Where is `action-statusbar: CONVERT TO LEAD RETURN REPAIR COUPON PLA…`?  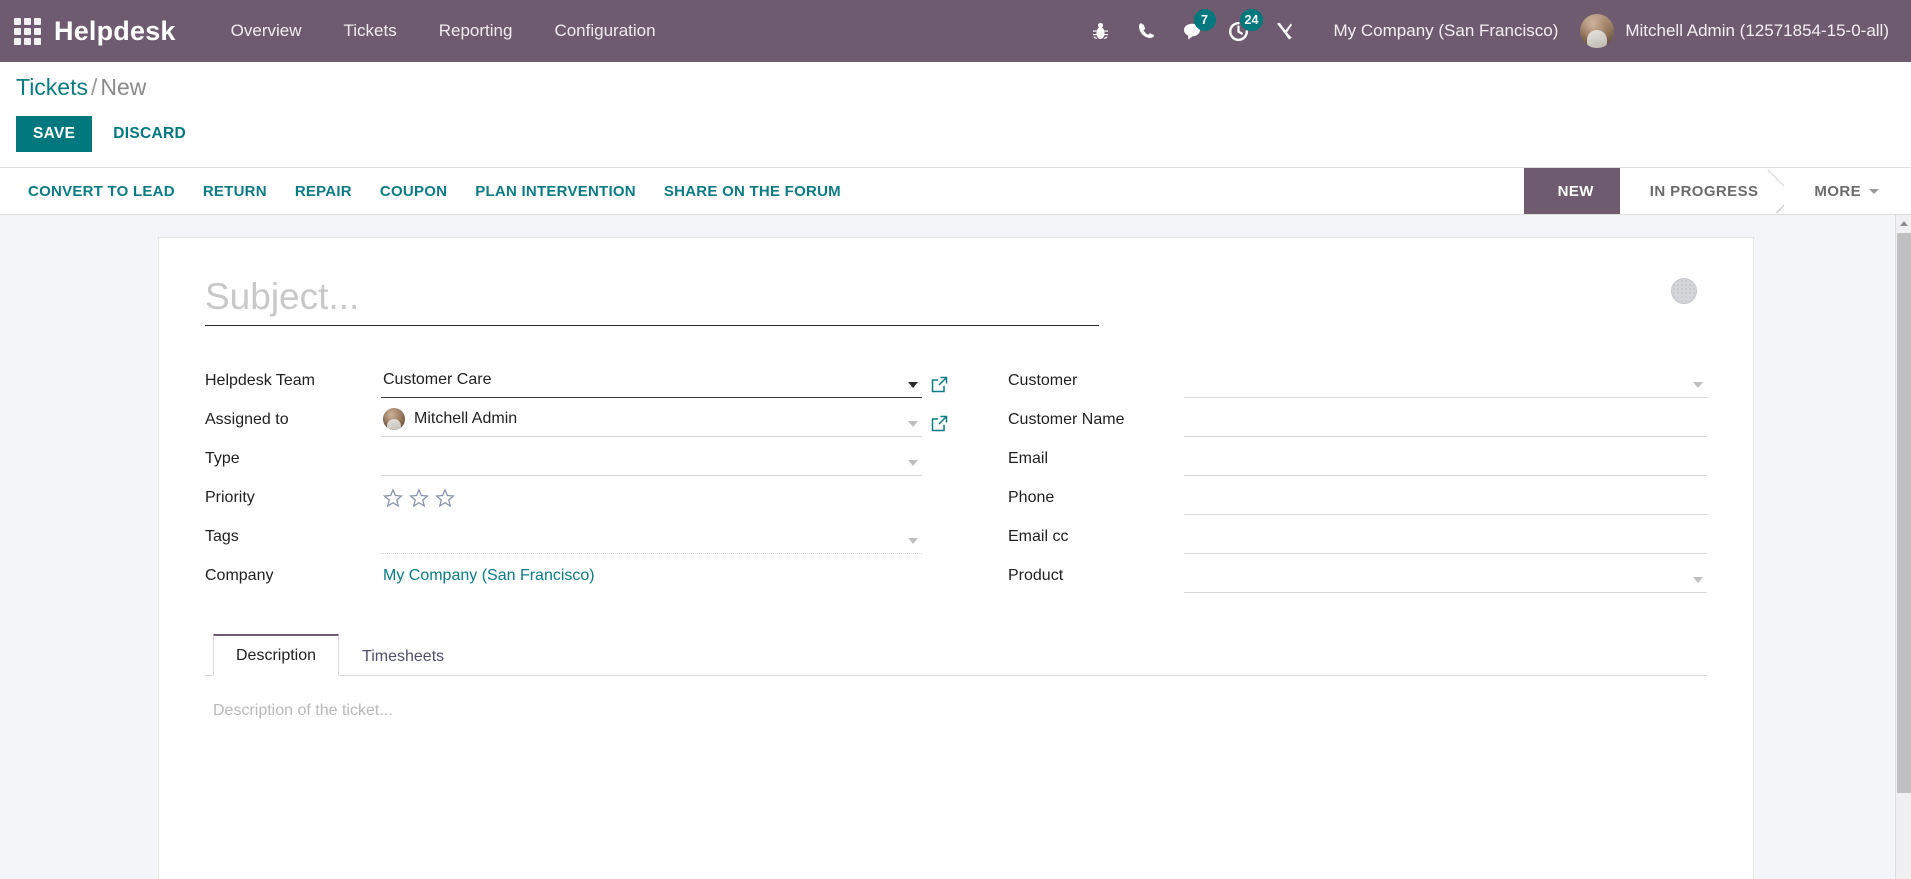 action-statusbar: CONVERT TO LEAD RETURN REPAIR COUPON PLA… is located at coordinates (955, 191).